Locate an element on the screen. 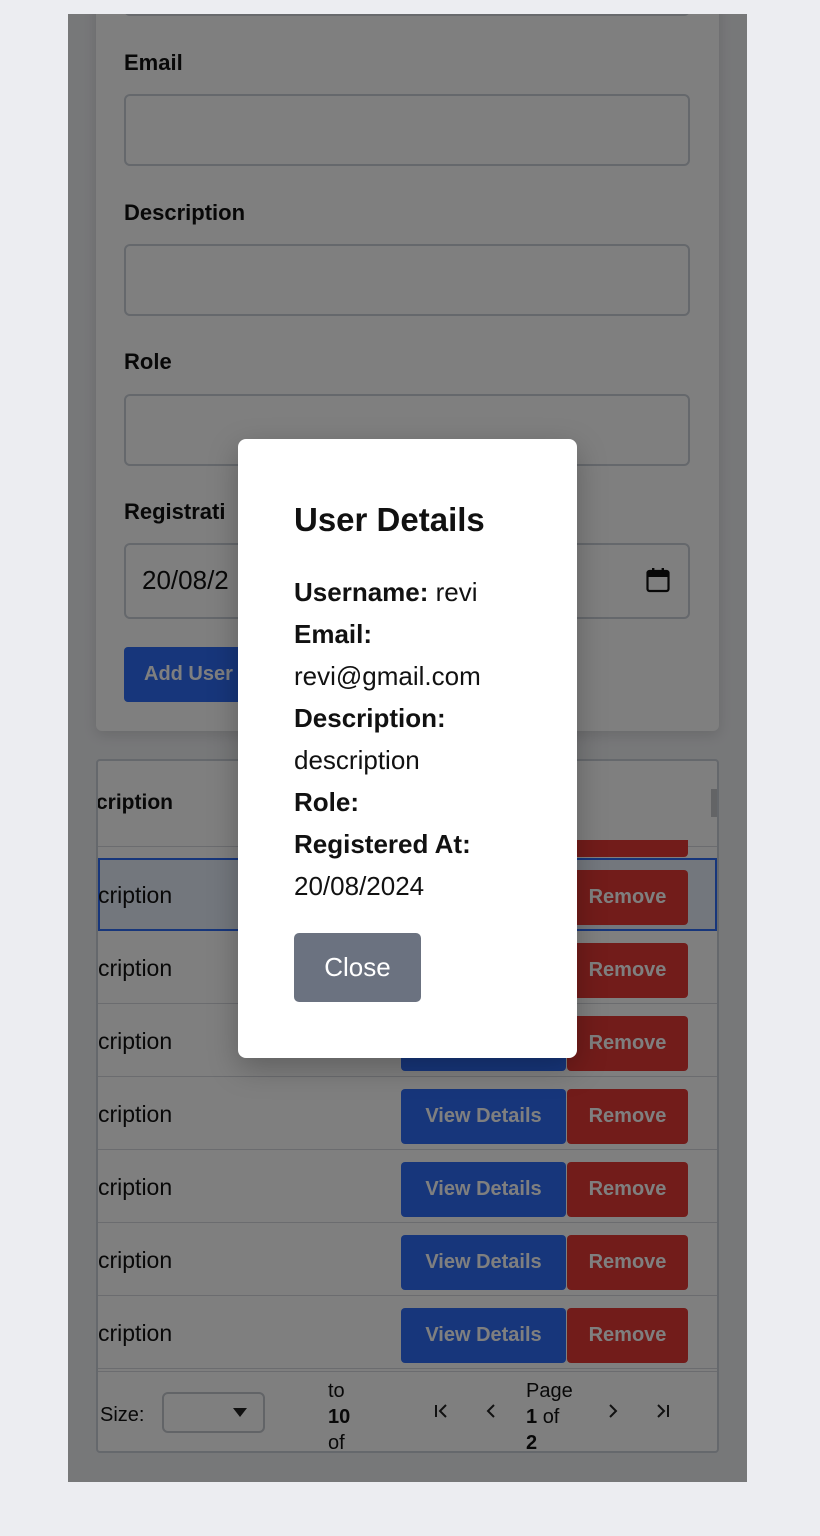 This screenshot has width=820, height=1536. description-label: Description: is located at coordinates (370, 718).